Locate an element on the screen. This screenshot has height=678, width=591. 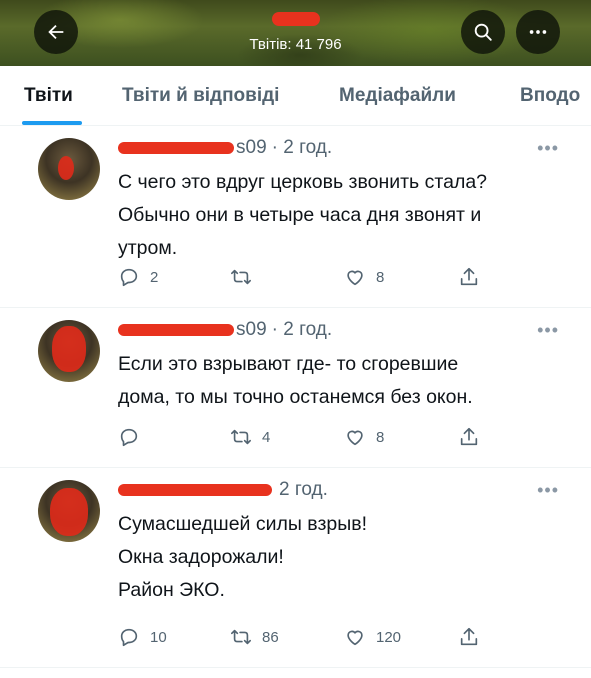
retweet-count: 86 is located at coordinates (270, 637).